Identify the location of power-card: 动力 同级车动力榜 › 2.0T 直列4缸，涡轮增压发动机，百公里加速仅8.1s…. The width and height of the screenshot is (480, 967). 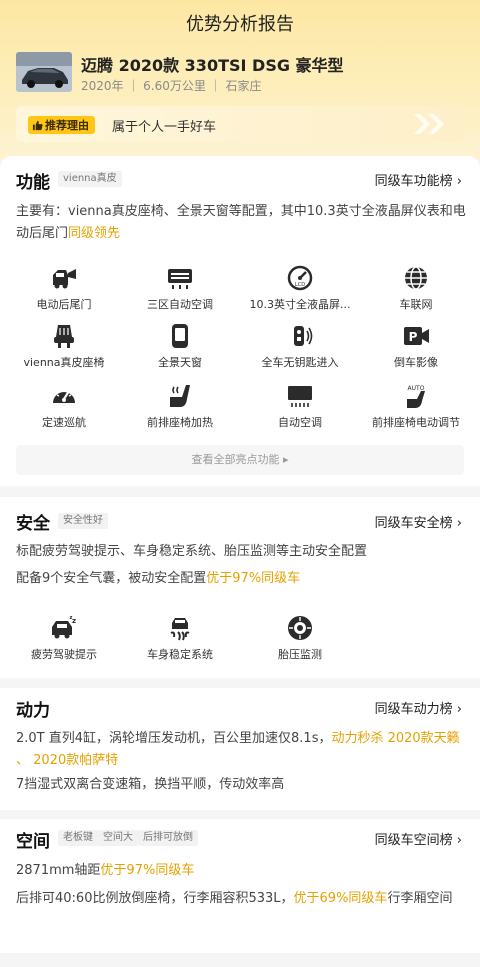
(240, 749).